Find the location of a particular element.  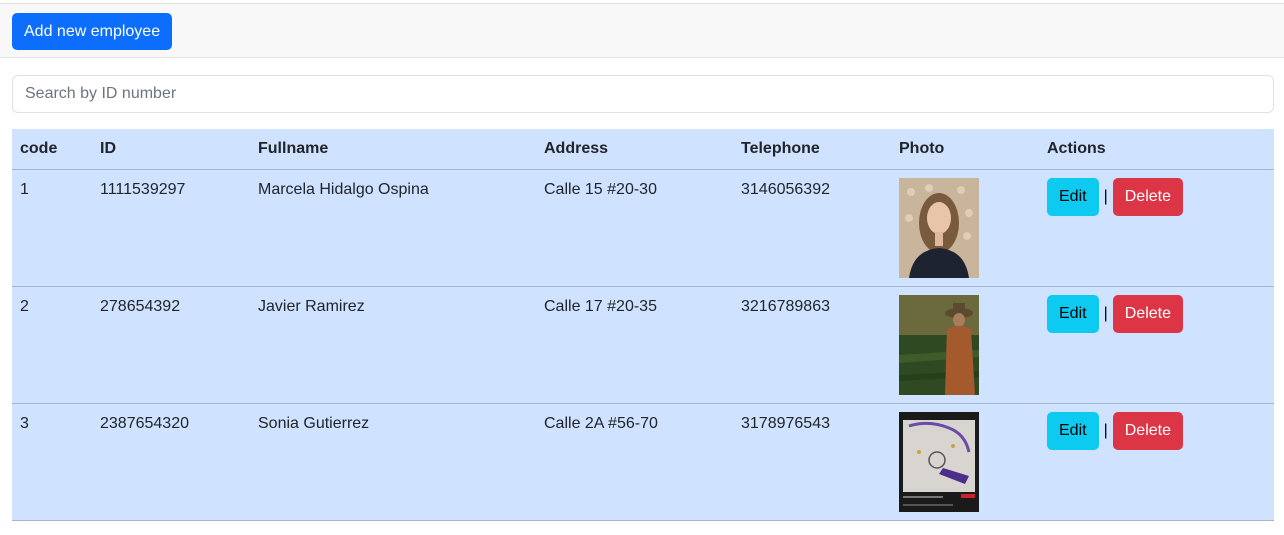

cell-id: 278654392 is located at coordinates (171, 345).